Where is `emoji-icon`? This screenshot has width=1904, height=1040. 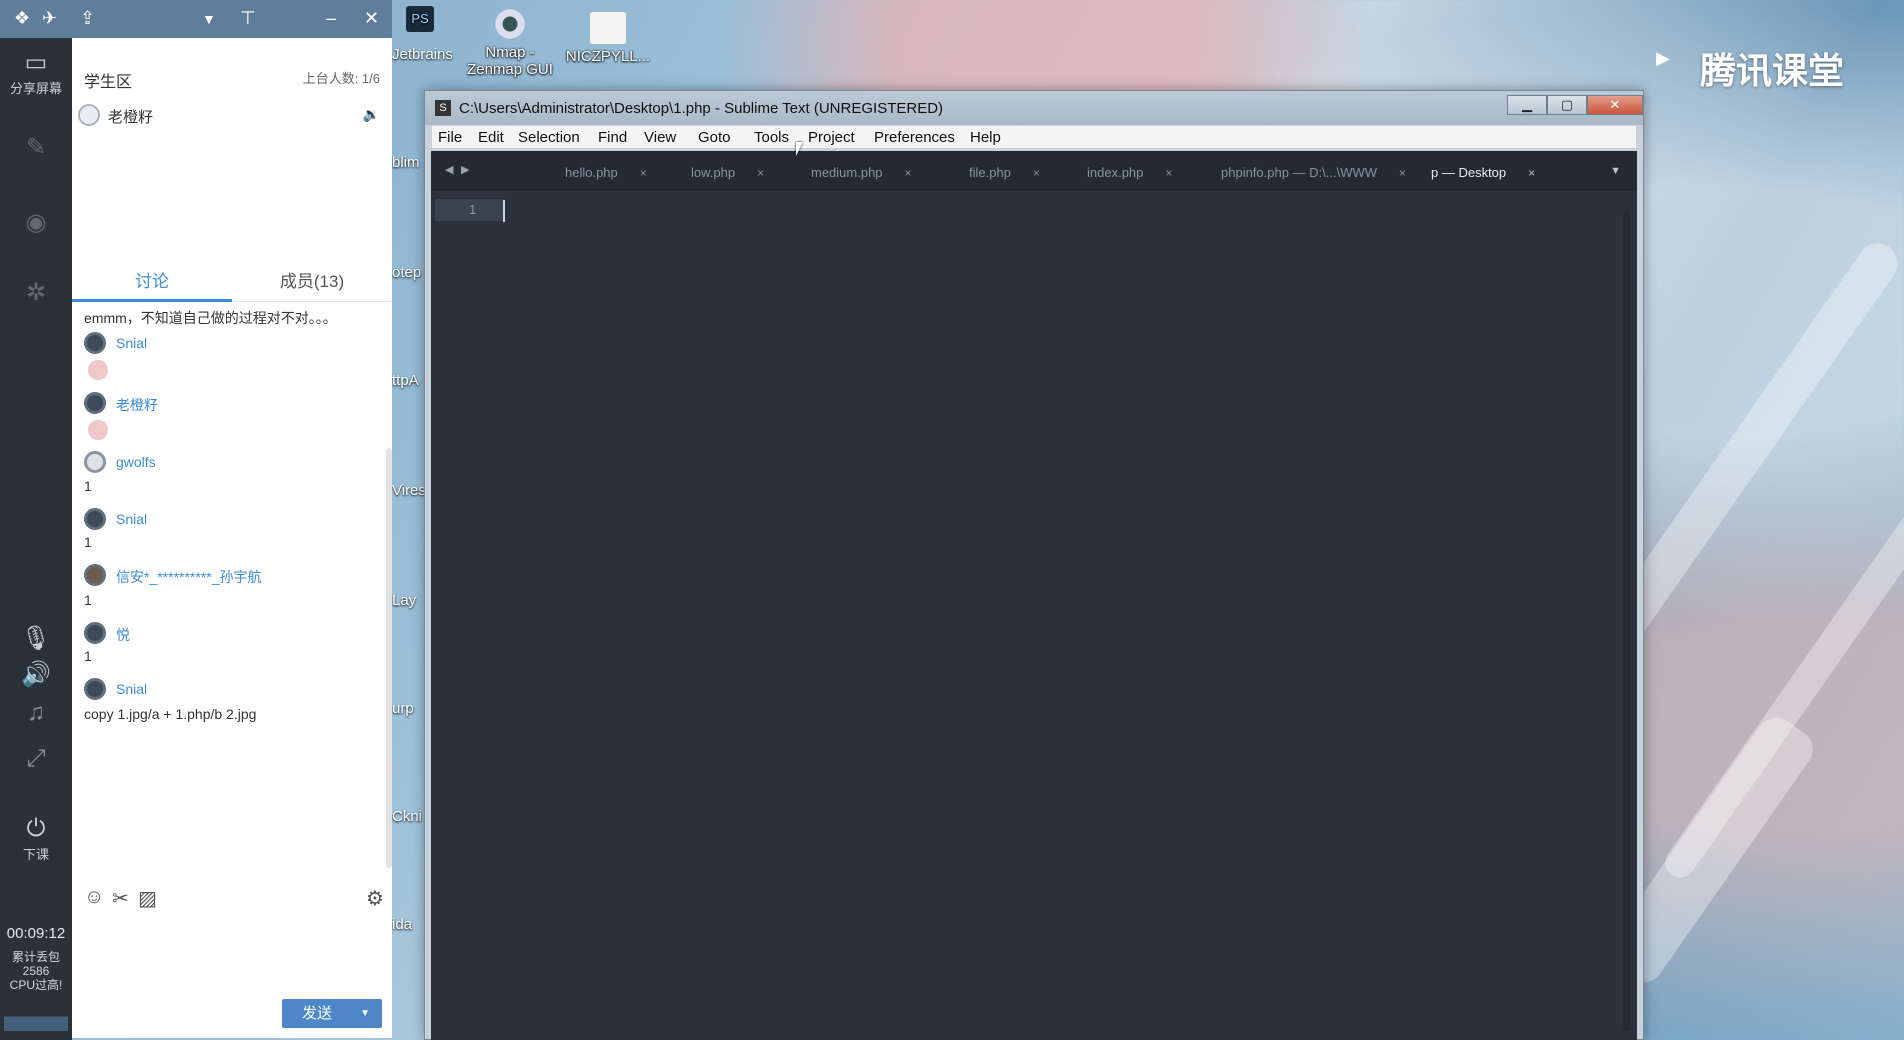 emoji-icon is located at coordinates (98, 430).